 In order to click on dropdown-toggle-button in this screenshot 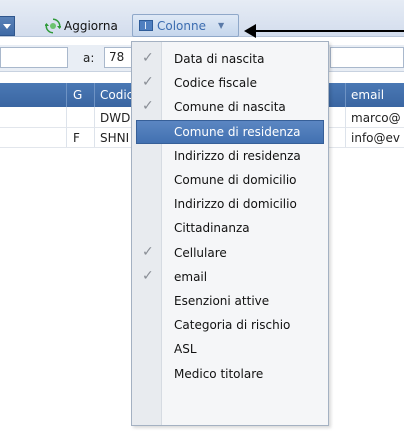, I will do `click(7, 26)`.